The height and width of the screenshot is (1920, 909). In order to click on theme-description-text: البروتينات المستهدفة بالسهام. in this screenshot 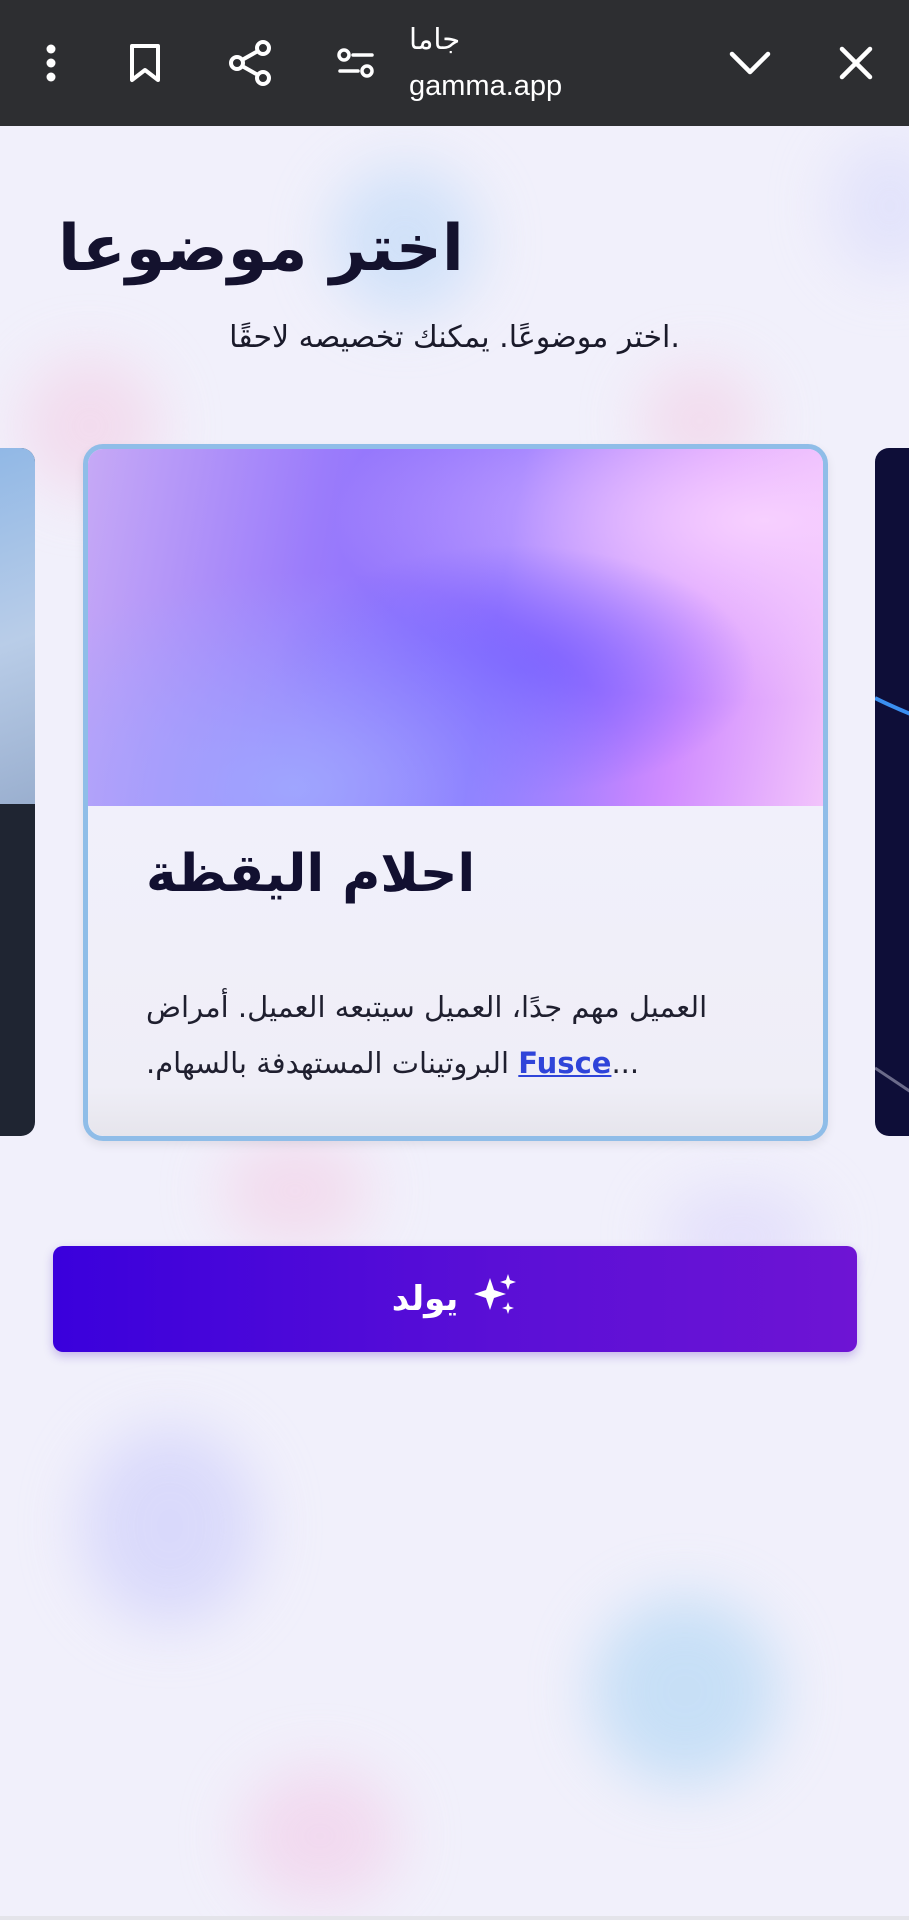, I will do `click(328, 1063)`.